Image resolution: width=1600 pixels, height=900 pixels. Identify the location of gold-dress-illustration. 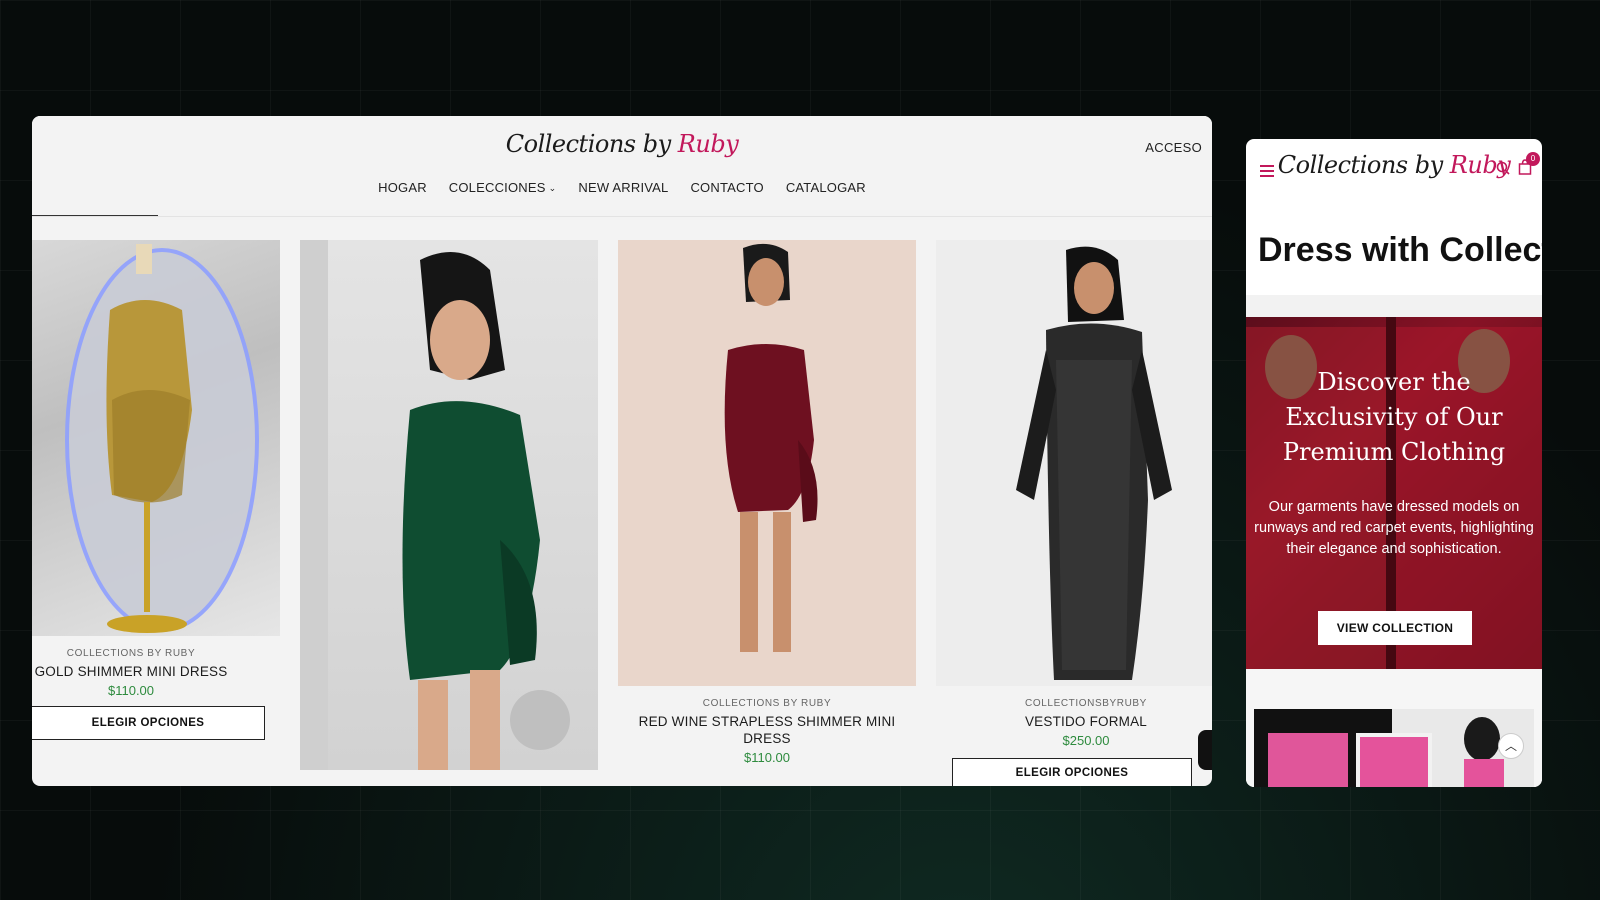
(162, 438).